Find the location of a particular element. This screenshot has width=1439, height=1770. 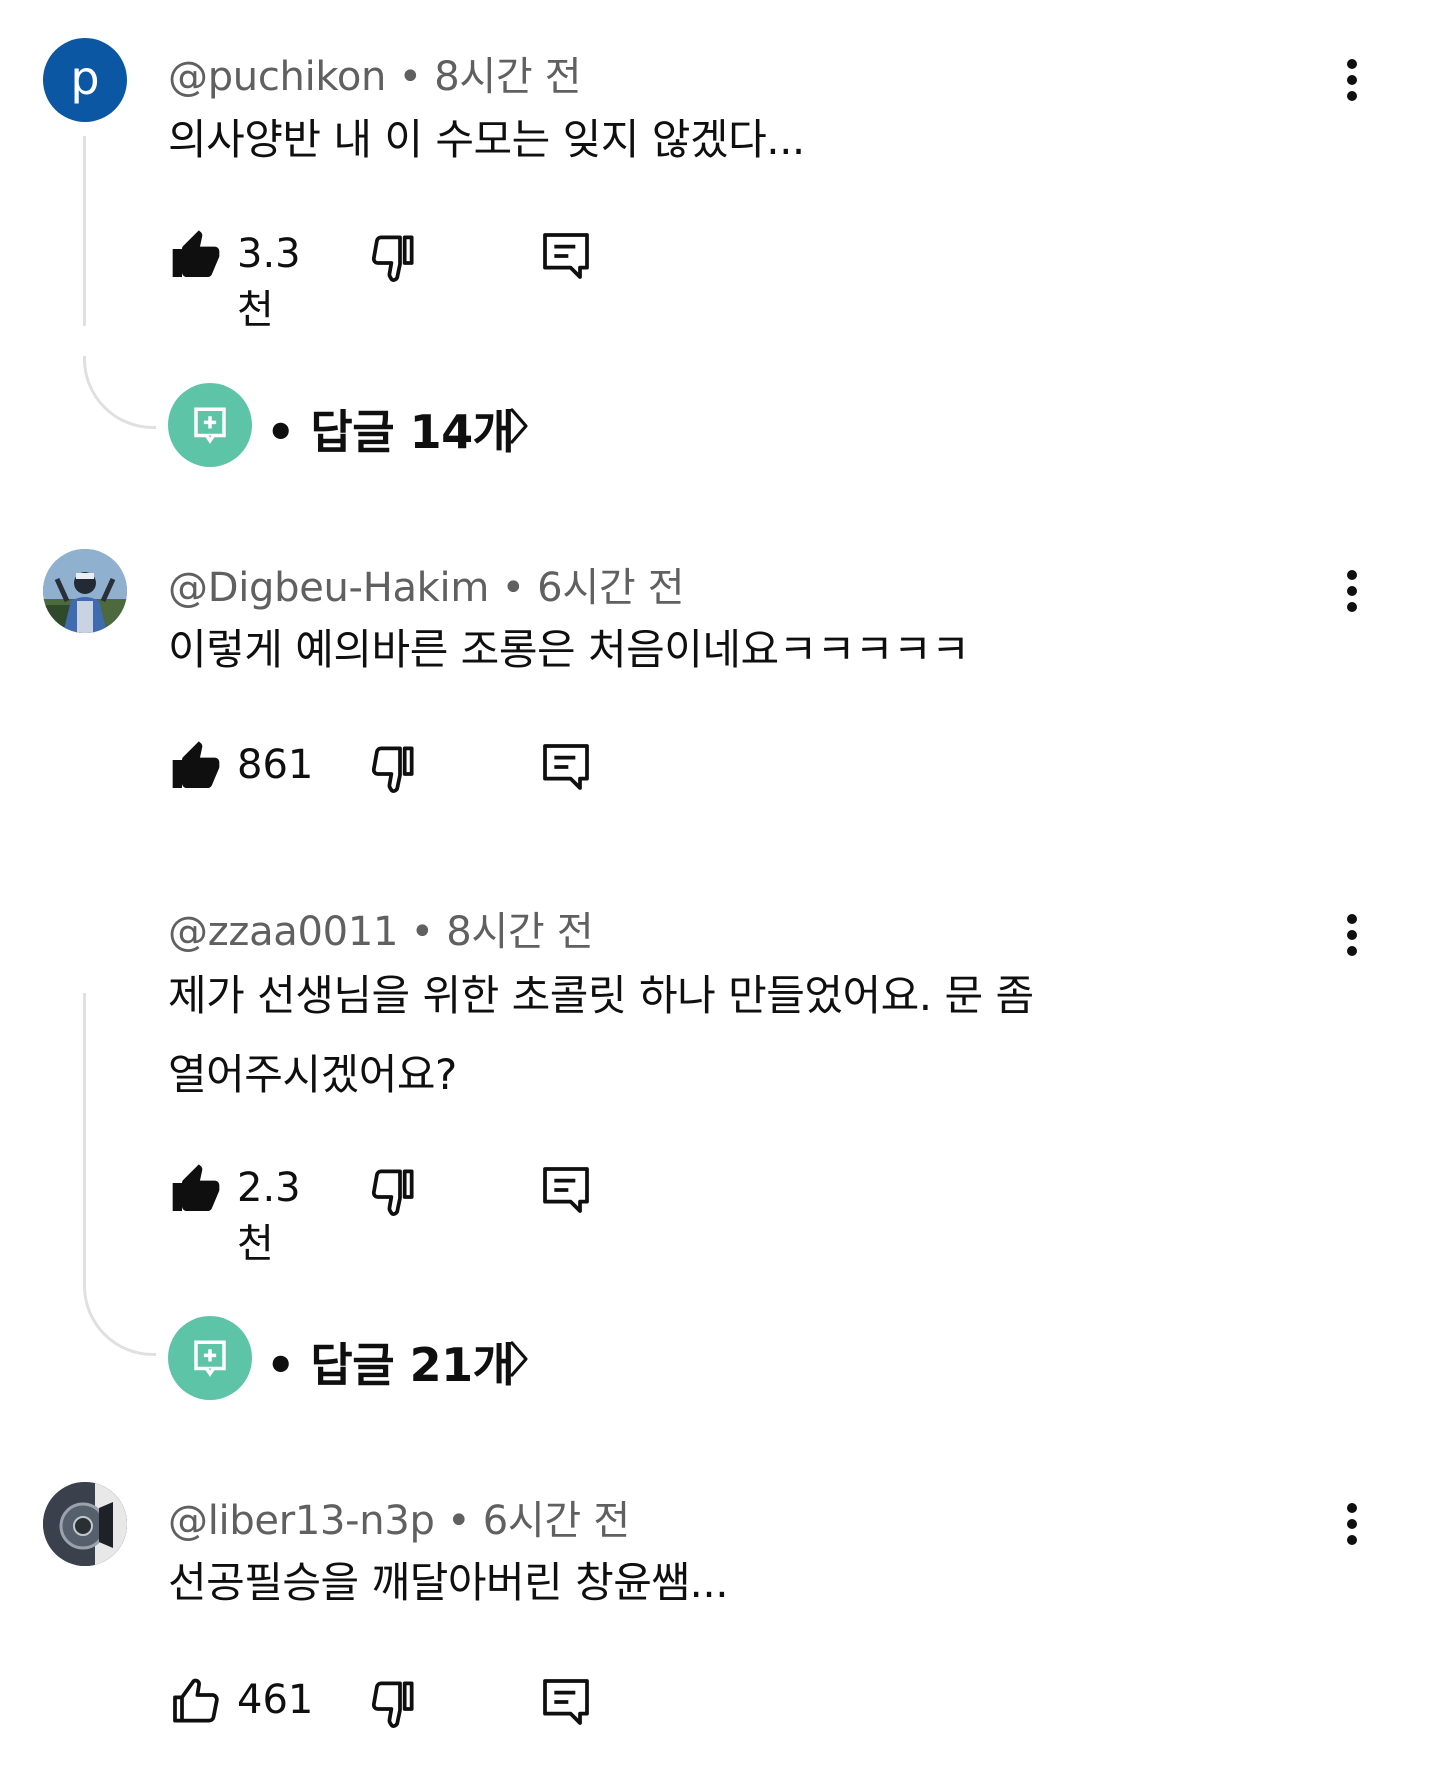

author-handle: @zzaa0011 is located at coordinates (283, 932).